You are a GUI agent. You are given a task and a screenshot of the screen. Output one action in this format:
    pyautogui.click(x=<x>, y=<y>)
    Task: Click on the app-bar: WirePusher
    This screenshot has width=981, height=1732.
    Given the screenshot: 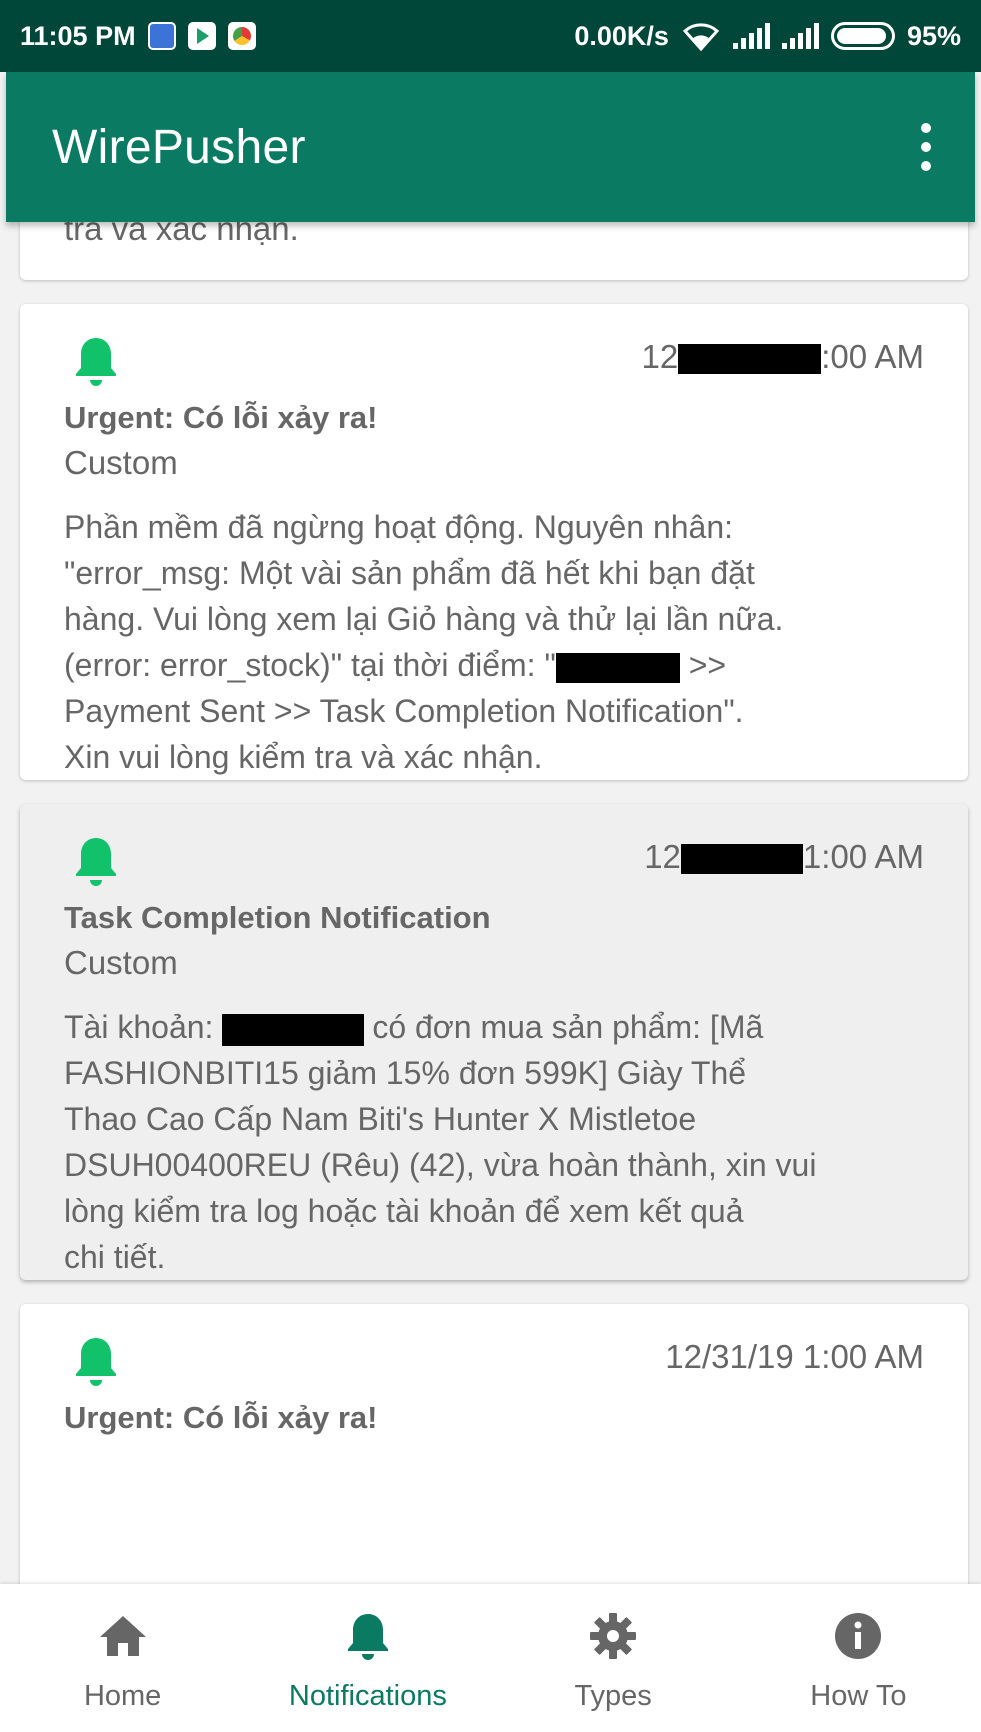 What is the action you would take?
    pyautogui.click(x=490, y=147)
    